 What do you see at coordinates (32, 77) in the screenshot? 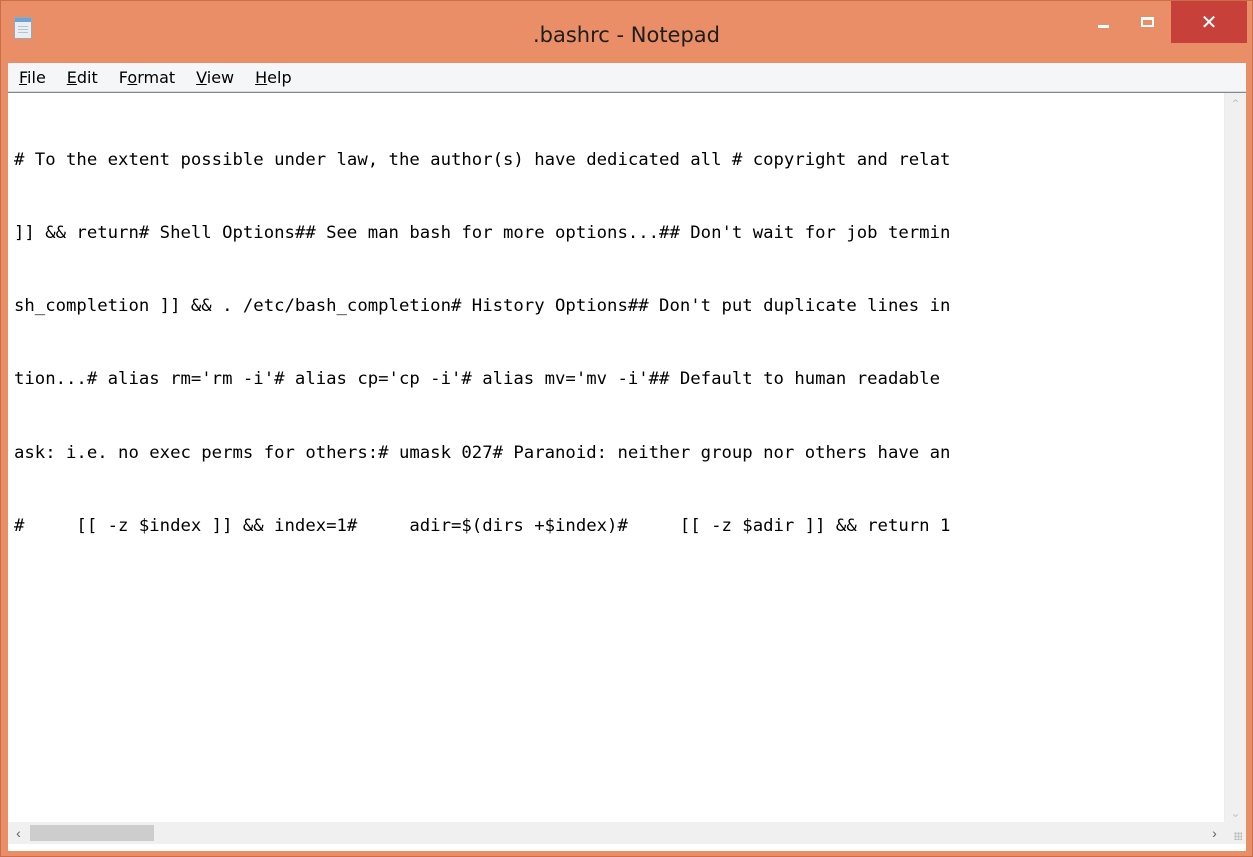
I see `menu-file: File` at bounding box center [32, 77].